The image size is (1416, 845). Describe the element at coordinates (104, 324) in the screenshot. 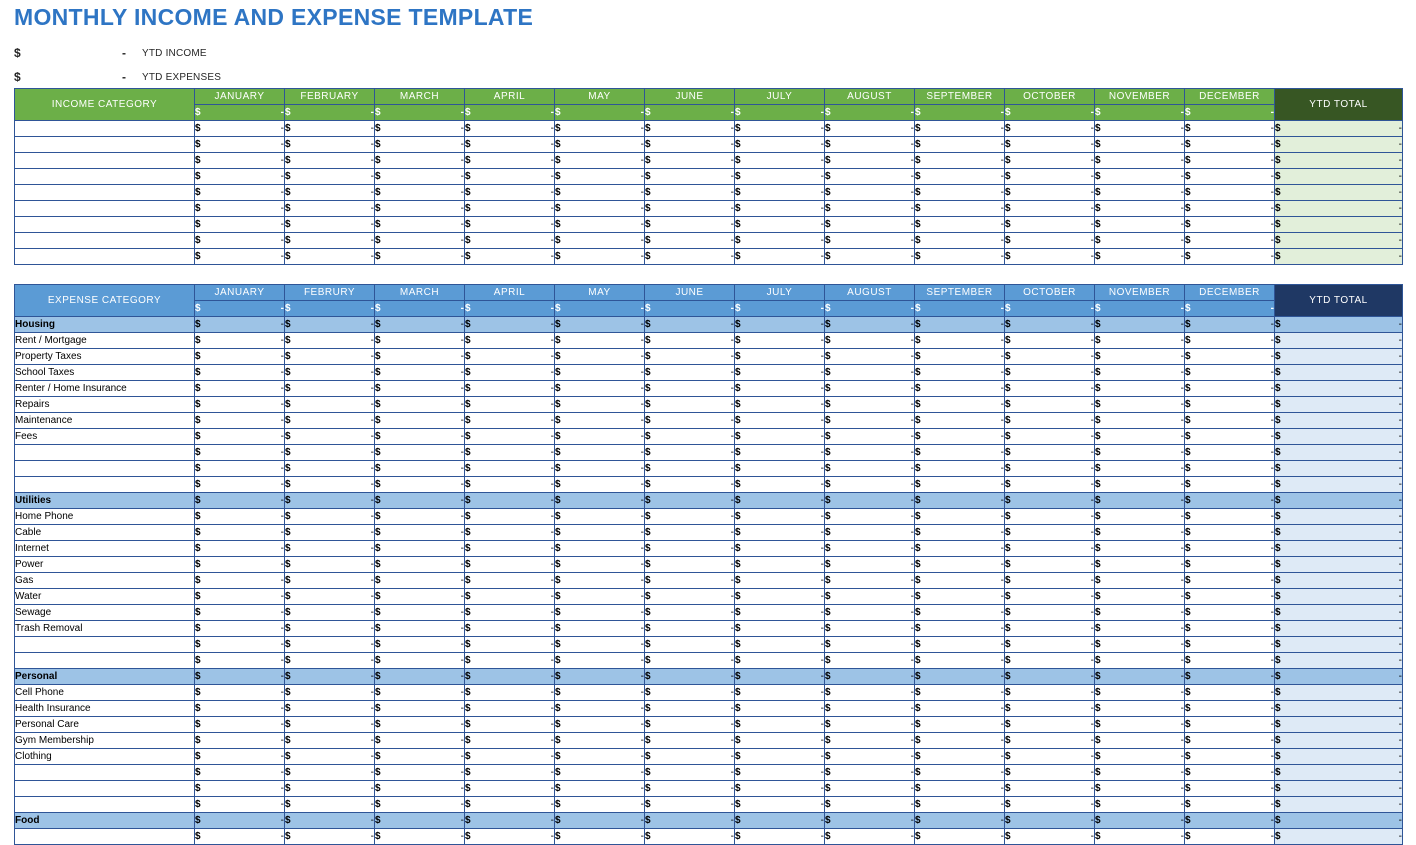

I see `row-label: Housing` at that location.